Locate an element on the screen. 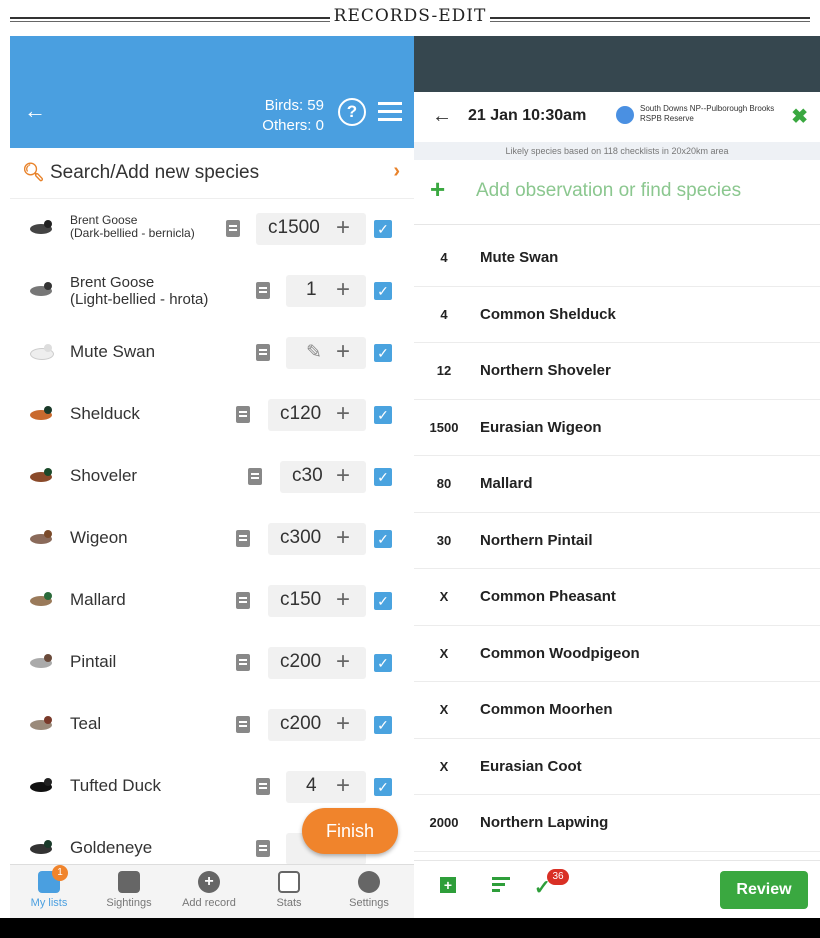 The image size is (820, 938). nav-label: Sightings is located at coordinates (129, 903).